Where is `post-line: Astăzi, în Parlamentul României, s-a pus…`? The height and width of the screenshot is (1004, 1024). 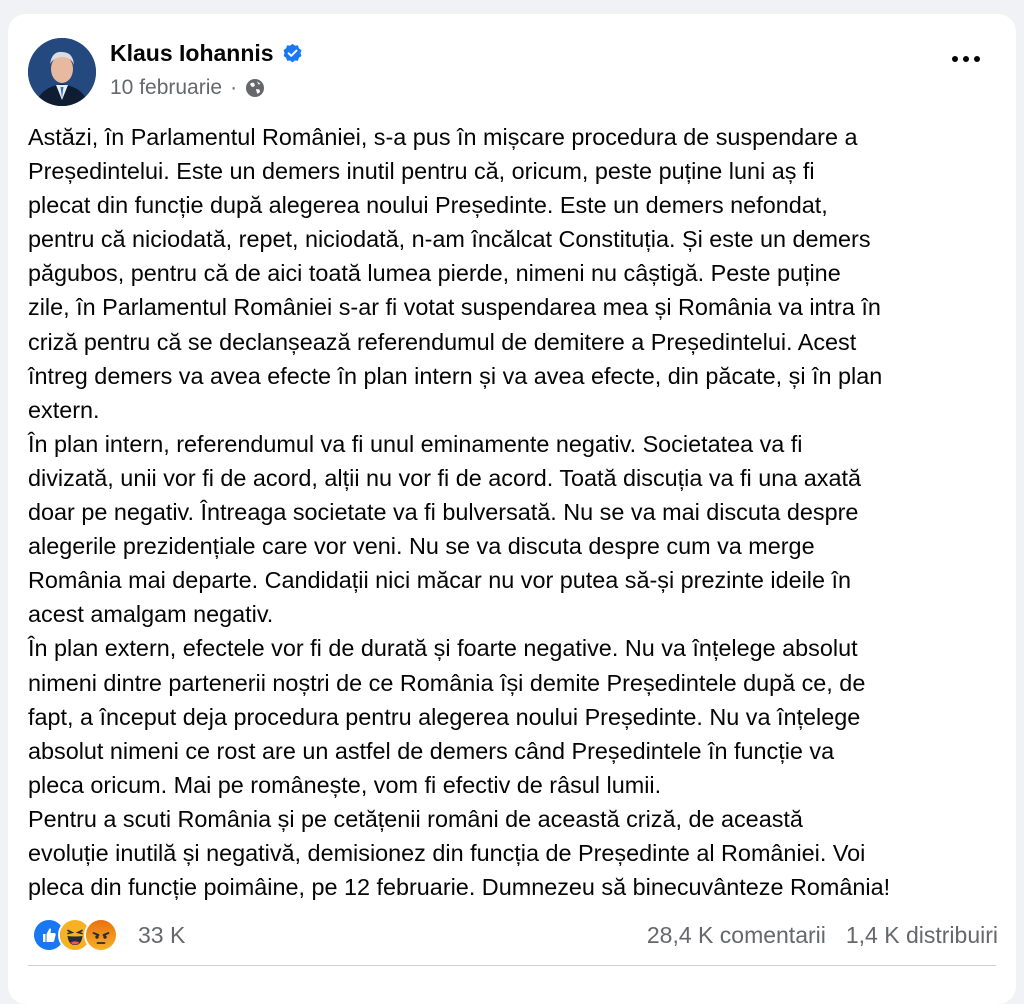
post-line: Astăzi, în Parlamentul României, s-a pus… is located at coordinates (443, 137).